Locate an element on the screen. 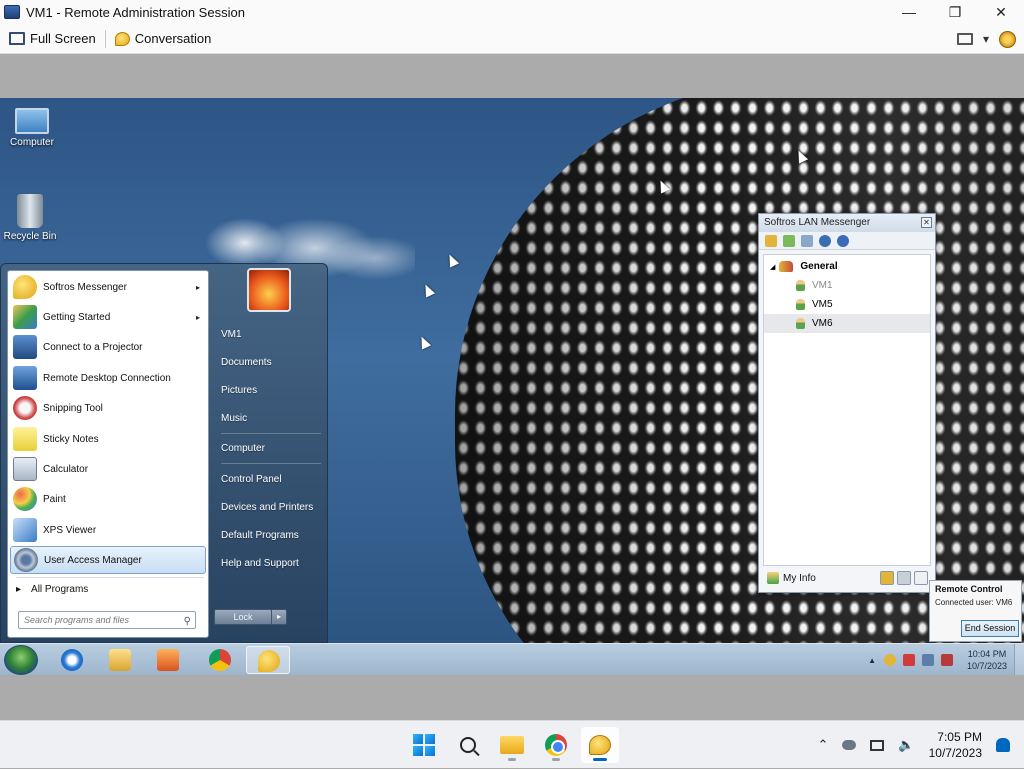  messenger-toolbar is located at coordinates (847, 241).